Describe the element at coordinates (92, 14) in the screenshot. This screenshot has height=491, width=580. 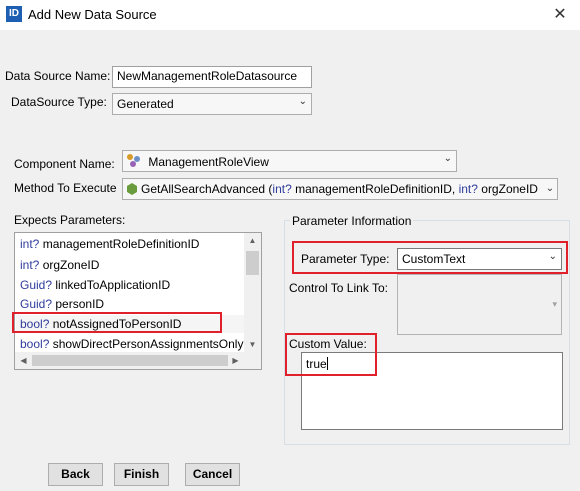
I see `window-title: Add New Data Source` at that location.